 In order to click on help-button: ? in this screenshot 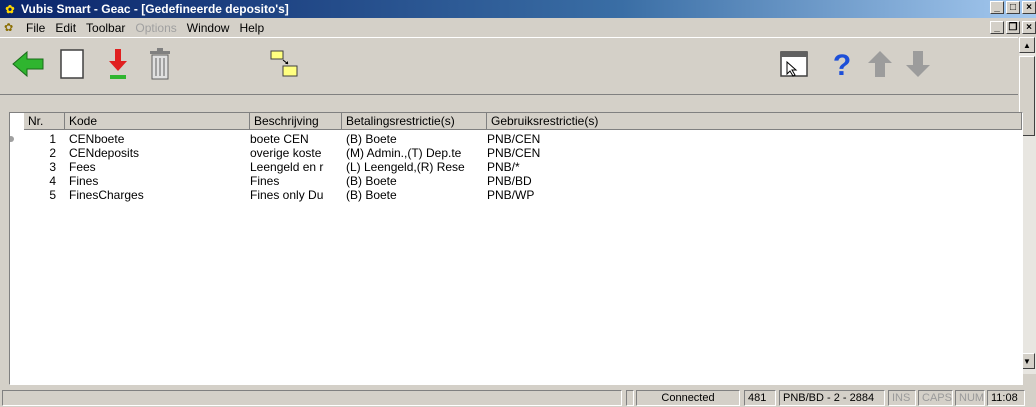, I will do `click(842, 64)`.